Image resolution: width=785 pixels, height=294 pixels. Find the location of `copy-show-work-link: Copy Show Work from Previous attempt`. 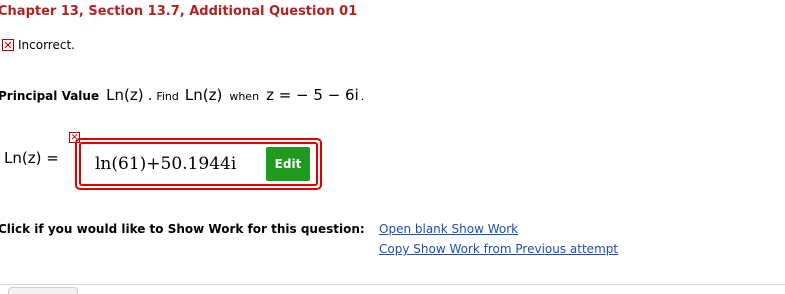

copy-show-work-link: Copy Show Work from Previous attempt is located at coordinates (498, 249).